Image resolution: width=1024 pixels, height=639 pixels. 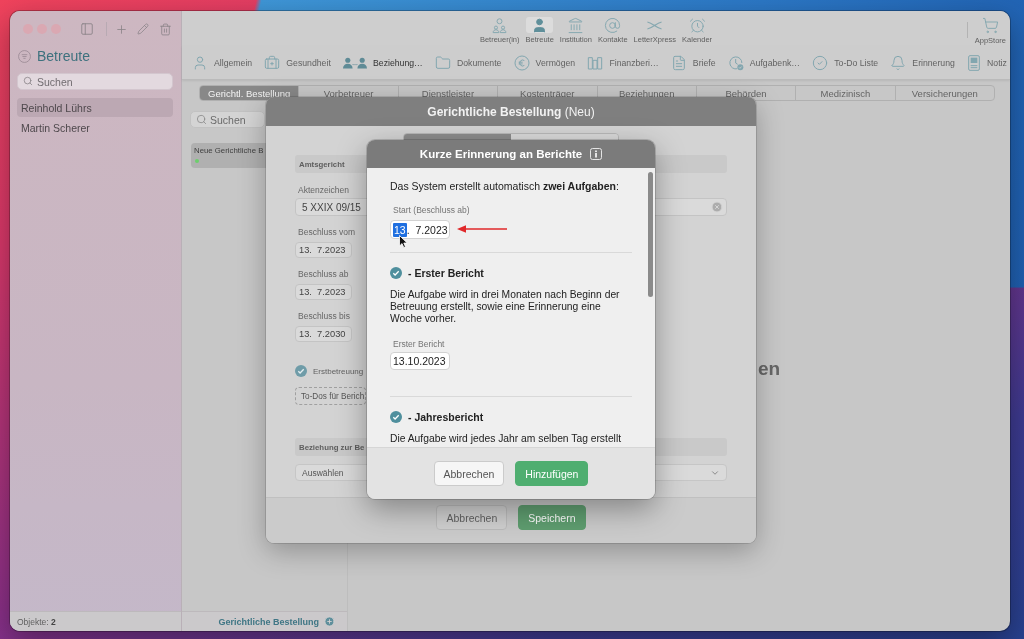 I want to click on section-tab: Vermögen, so click(x=544, y=62).